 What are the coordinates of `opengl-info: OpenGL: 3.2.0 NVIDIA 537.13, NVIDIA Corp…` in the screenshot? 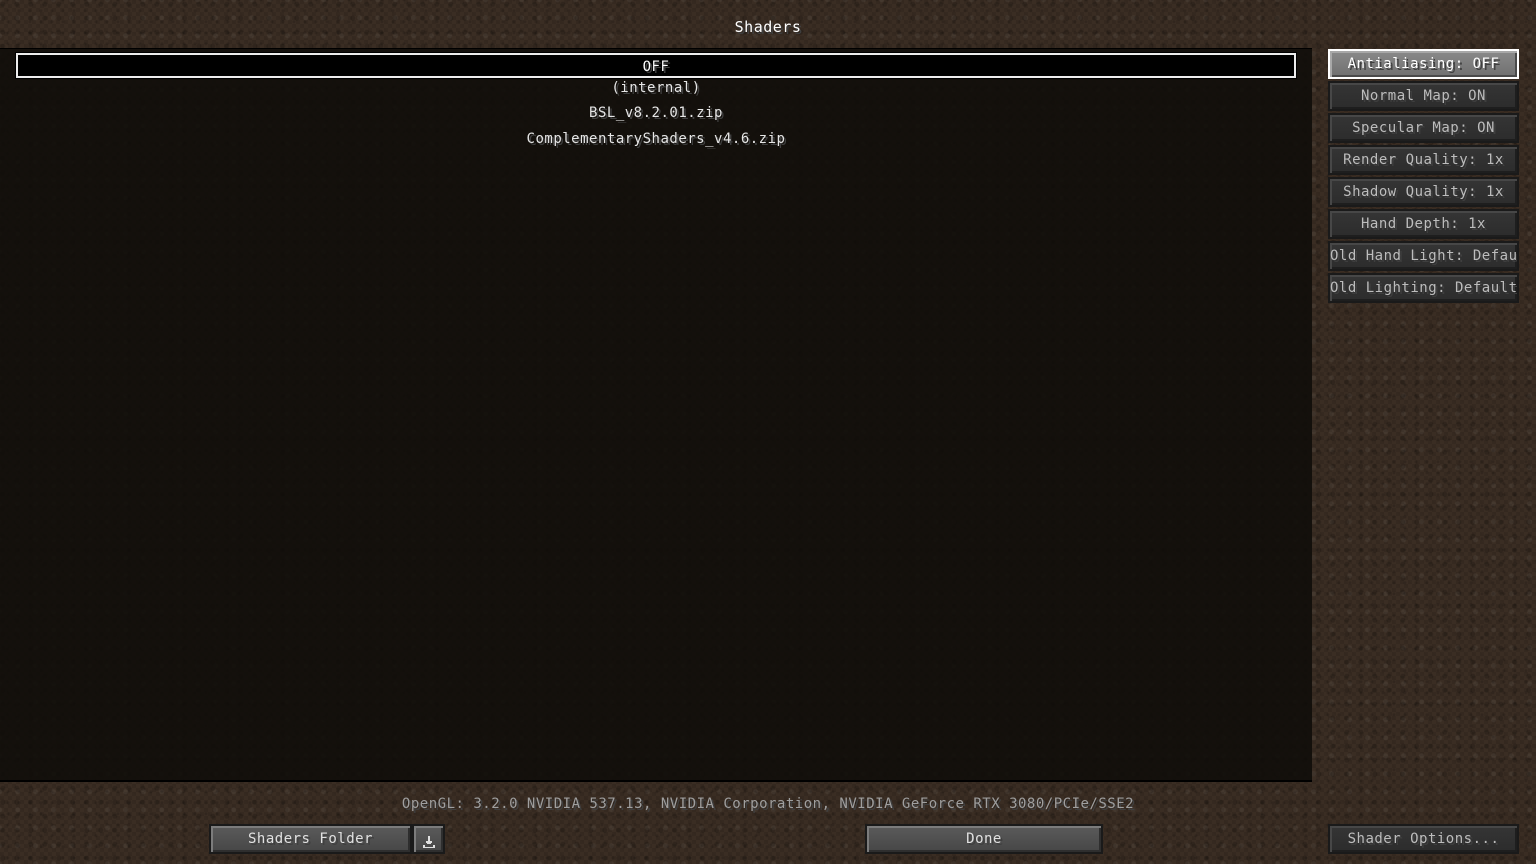 It's located at (768, 804).